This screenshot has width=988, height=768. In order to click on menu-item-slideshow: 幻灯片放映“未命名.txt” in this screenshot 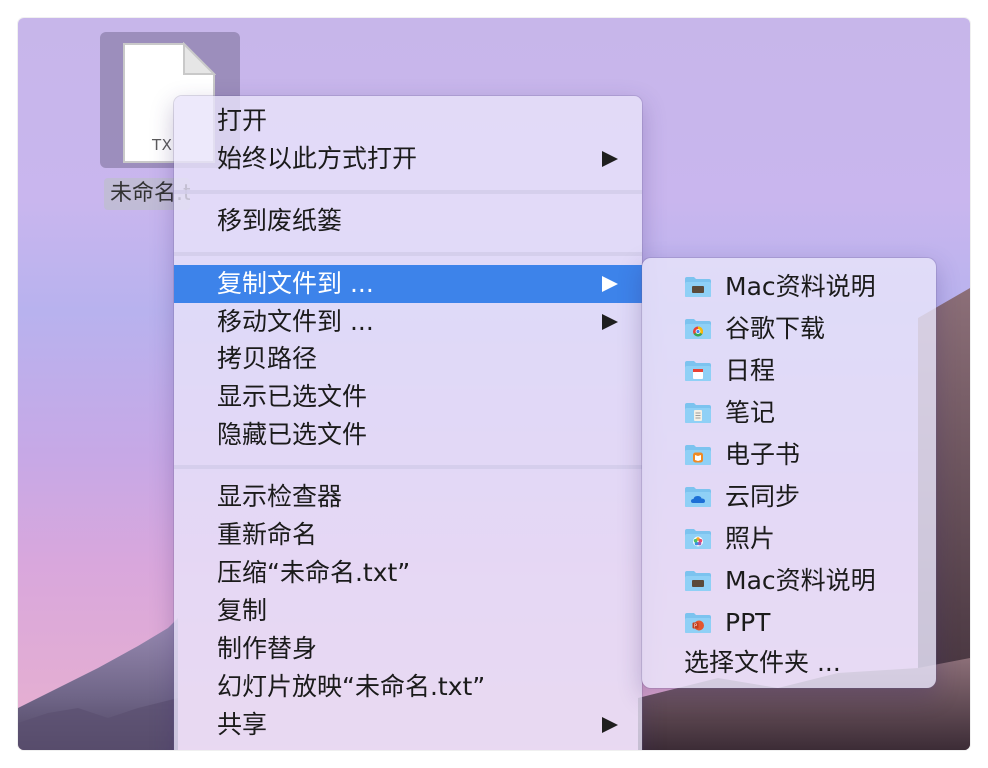, I will do `click(408, 687)`.